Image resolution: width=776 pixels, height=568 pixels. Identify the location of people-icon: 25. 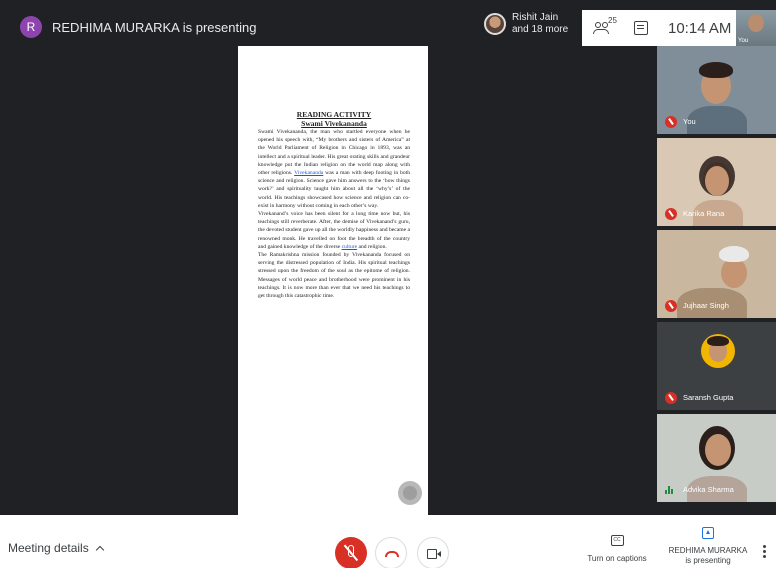
(605, 27).